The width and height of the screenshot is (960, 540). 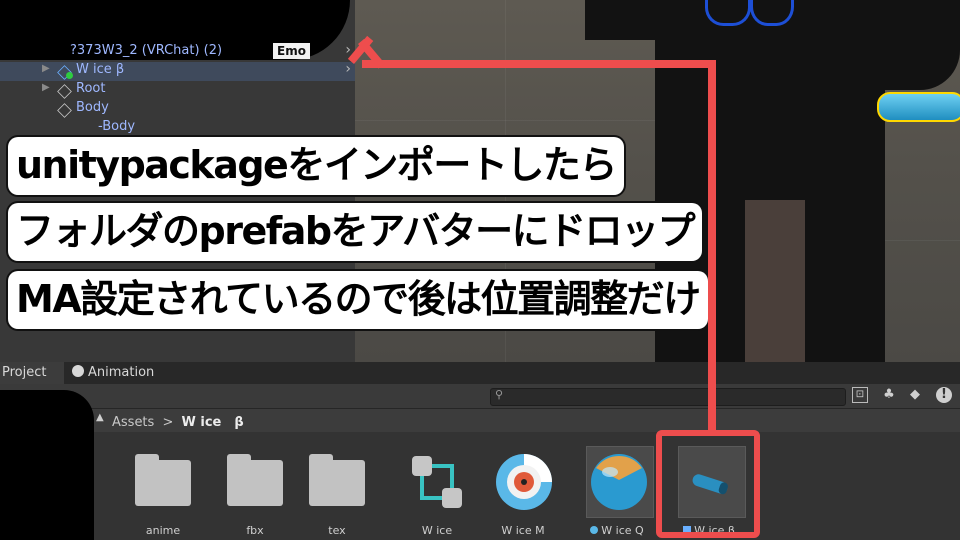 I want to click on material-icon, so click(x=524, y=482).